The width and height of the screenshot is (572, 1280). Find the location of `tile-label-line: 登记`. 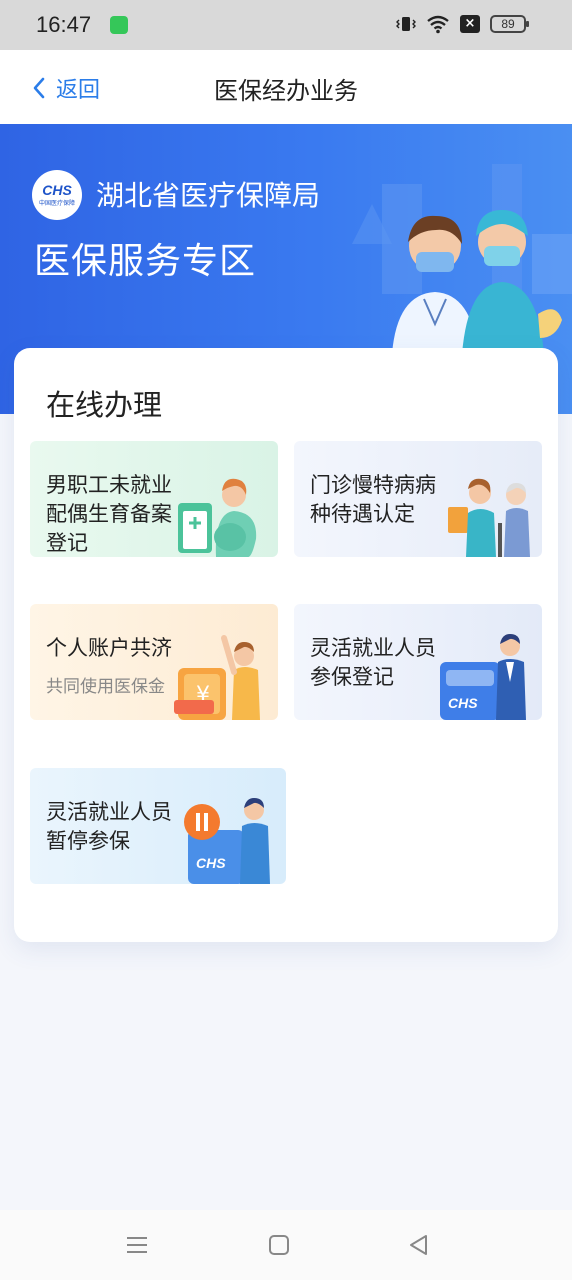

tile-label-line: 登记 is located at coordinates (67, 543).